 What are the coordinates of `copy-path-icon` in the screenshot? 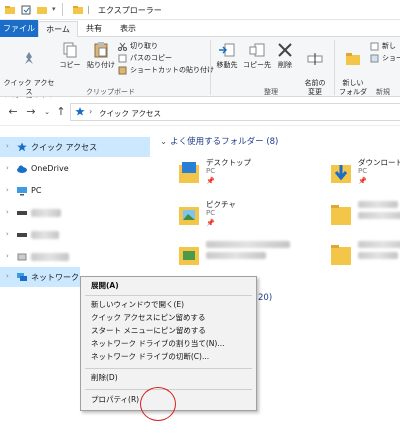 It's located at (122, 58).